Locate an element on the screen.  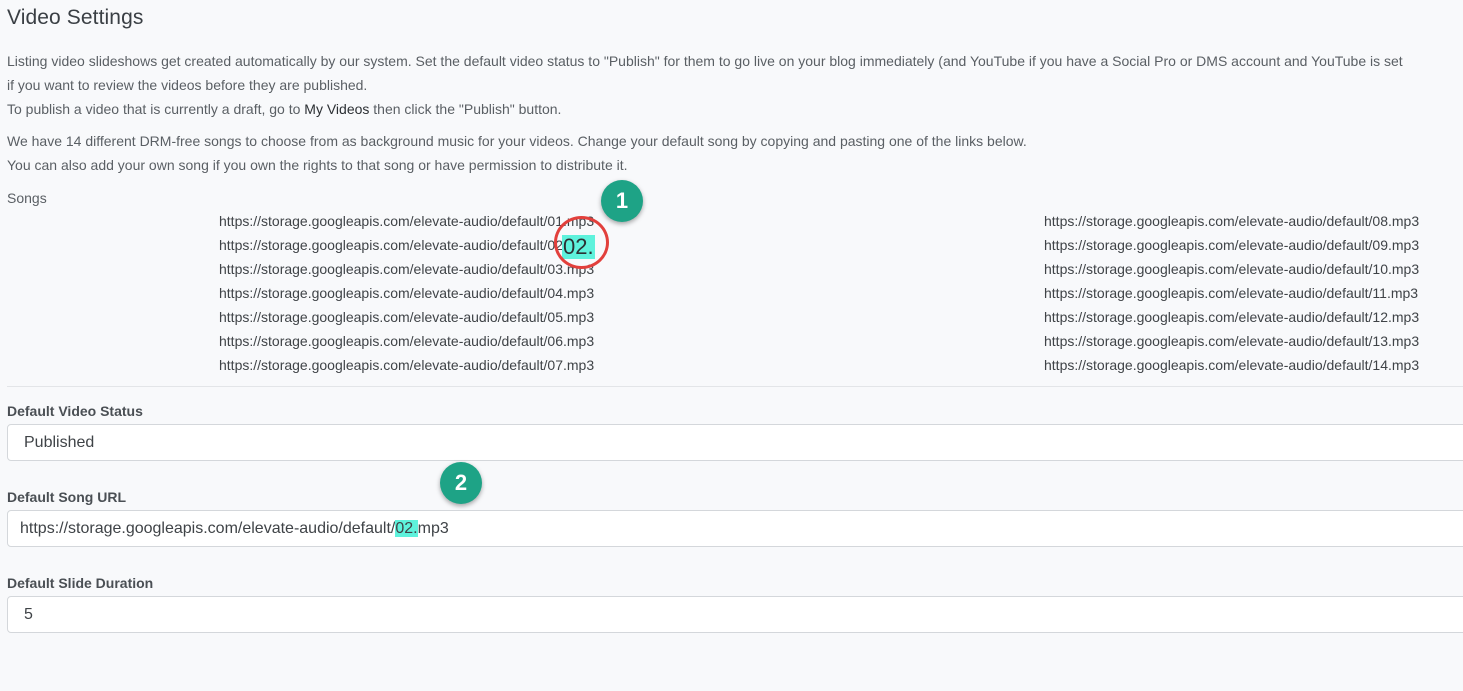
default-video-status-label: Default Video Status is located at coordinates (75, 411).